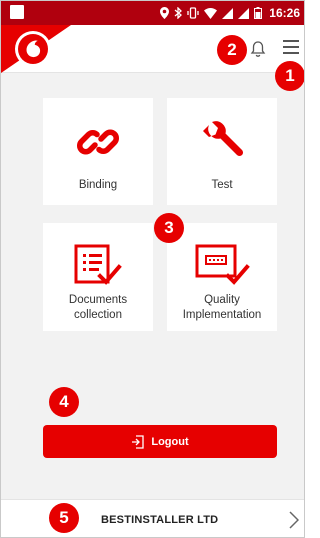 This screenshot has width=320, height=538. I want to click on company-name: BESTINSTALLER LTD, so click(160, 520).